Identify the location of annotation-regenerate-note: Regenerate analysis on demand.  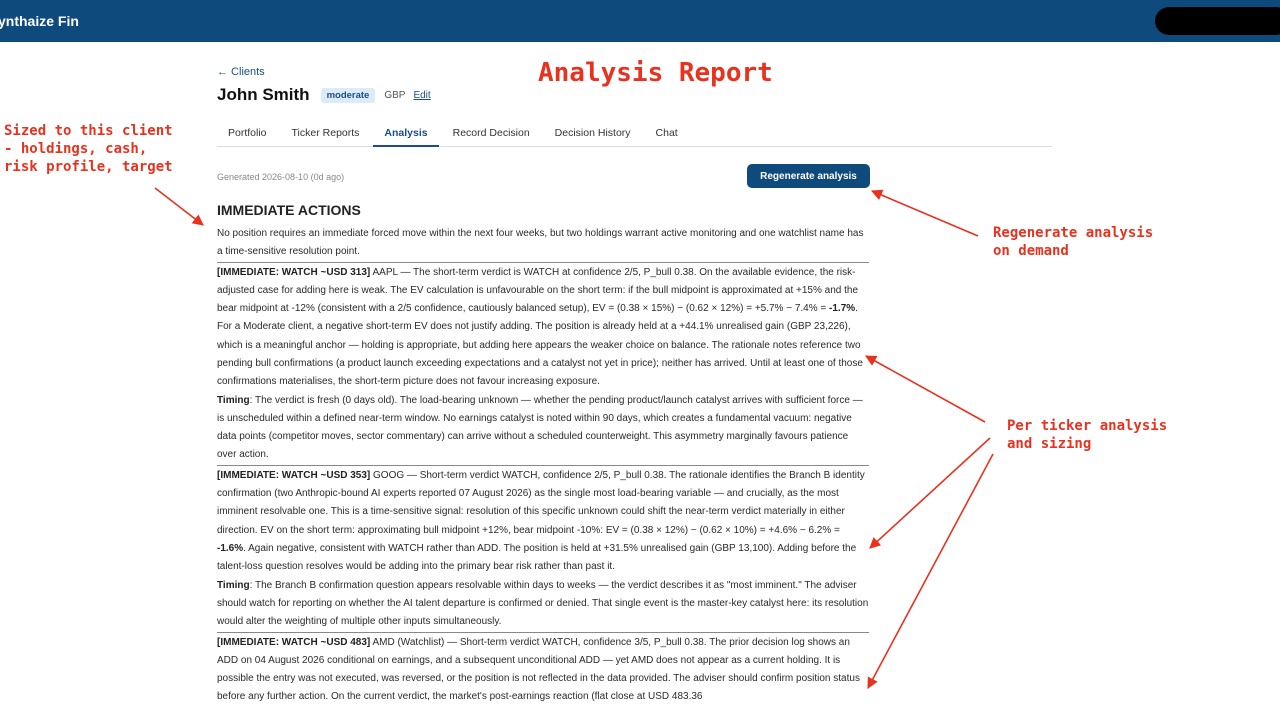
(1073, 242).